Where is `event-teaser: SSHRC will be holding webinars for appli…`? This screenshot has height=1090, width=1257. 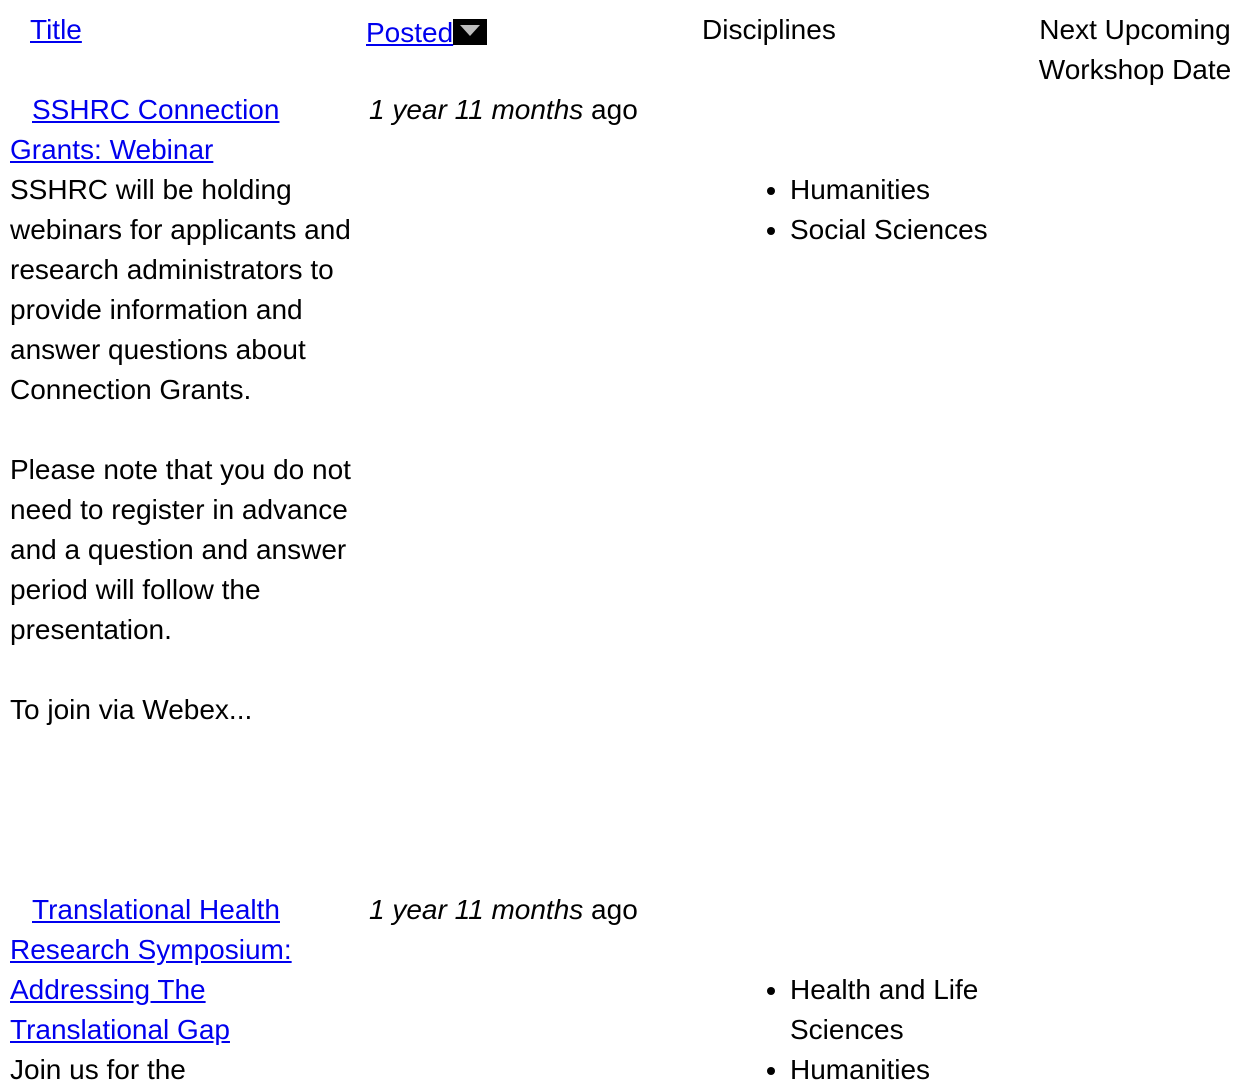 event-teaser: SSHRC will be holding webinars for appli… is located at coordinates (182, 450).